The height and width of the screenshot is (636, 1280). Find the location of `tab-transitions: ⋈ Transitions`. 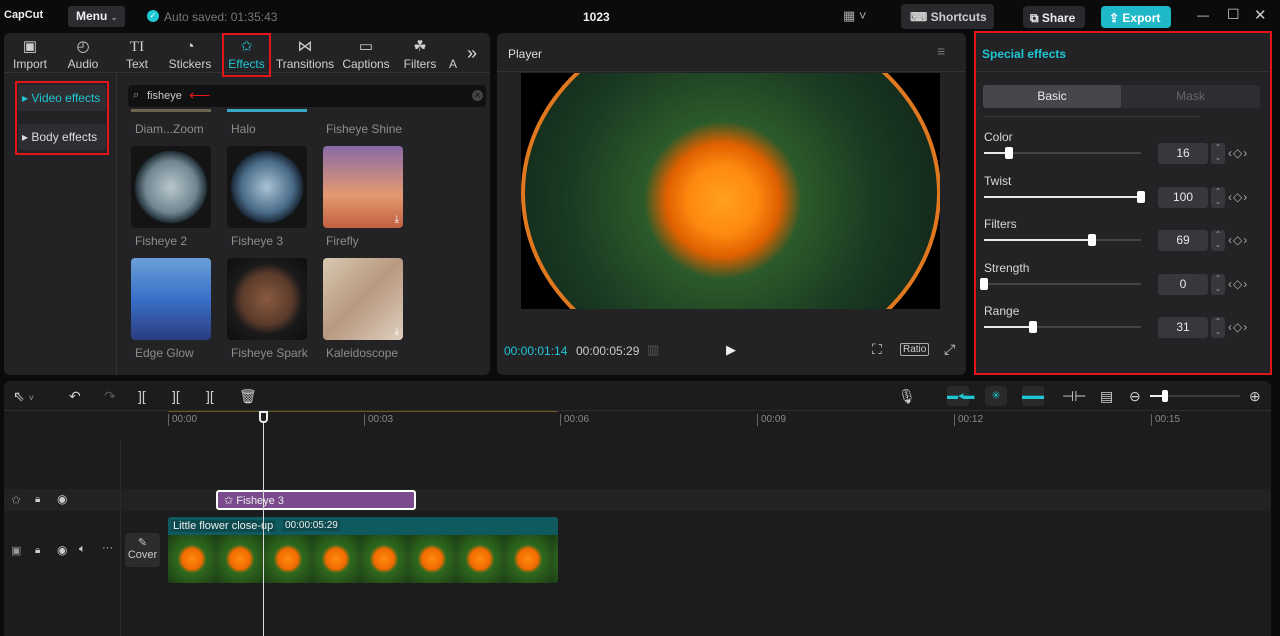

tab-transitions: ⋈ Transitions is located at coordinates (305, 54).